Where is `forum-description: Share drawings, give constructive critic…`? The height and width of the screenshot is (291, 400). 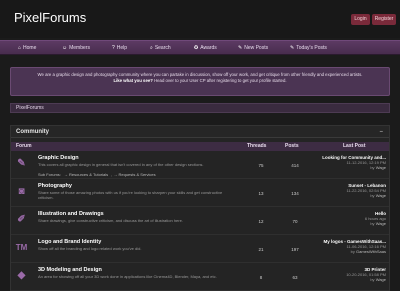 forum-description: Share drawings, give constructive critic… is located at coordinates (110, 220).